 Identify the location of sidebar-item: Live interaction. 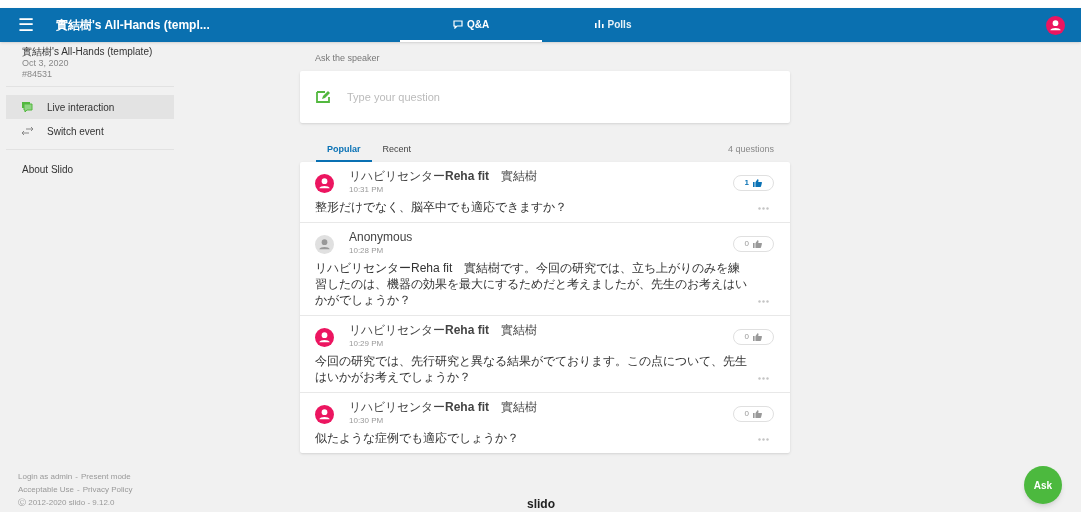
(90, 107).